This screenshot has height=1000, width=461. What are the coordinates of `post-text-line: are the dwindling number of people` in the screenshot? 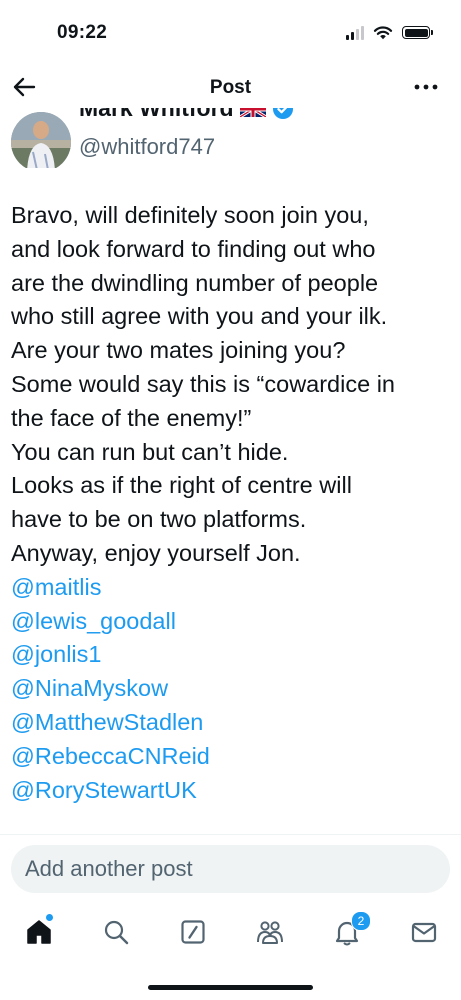 It's located at (195, 282).